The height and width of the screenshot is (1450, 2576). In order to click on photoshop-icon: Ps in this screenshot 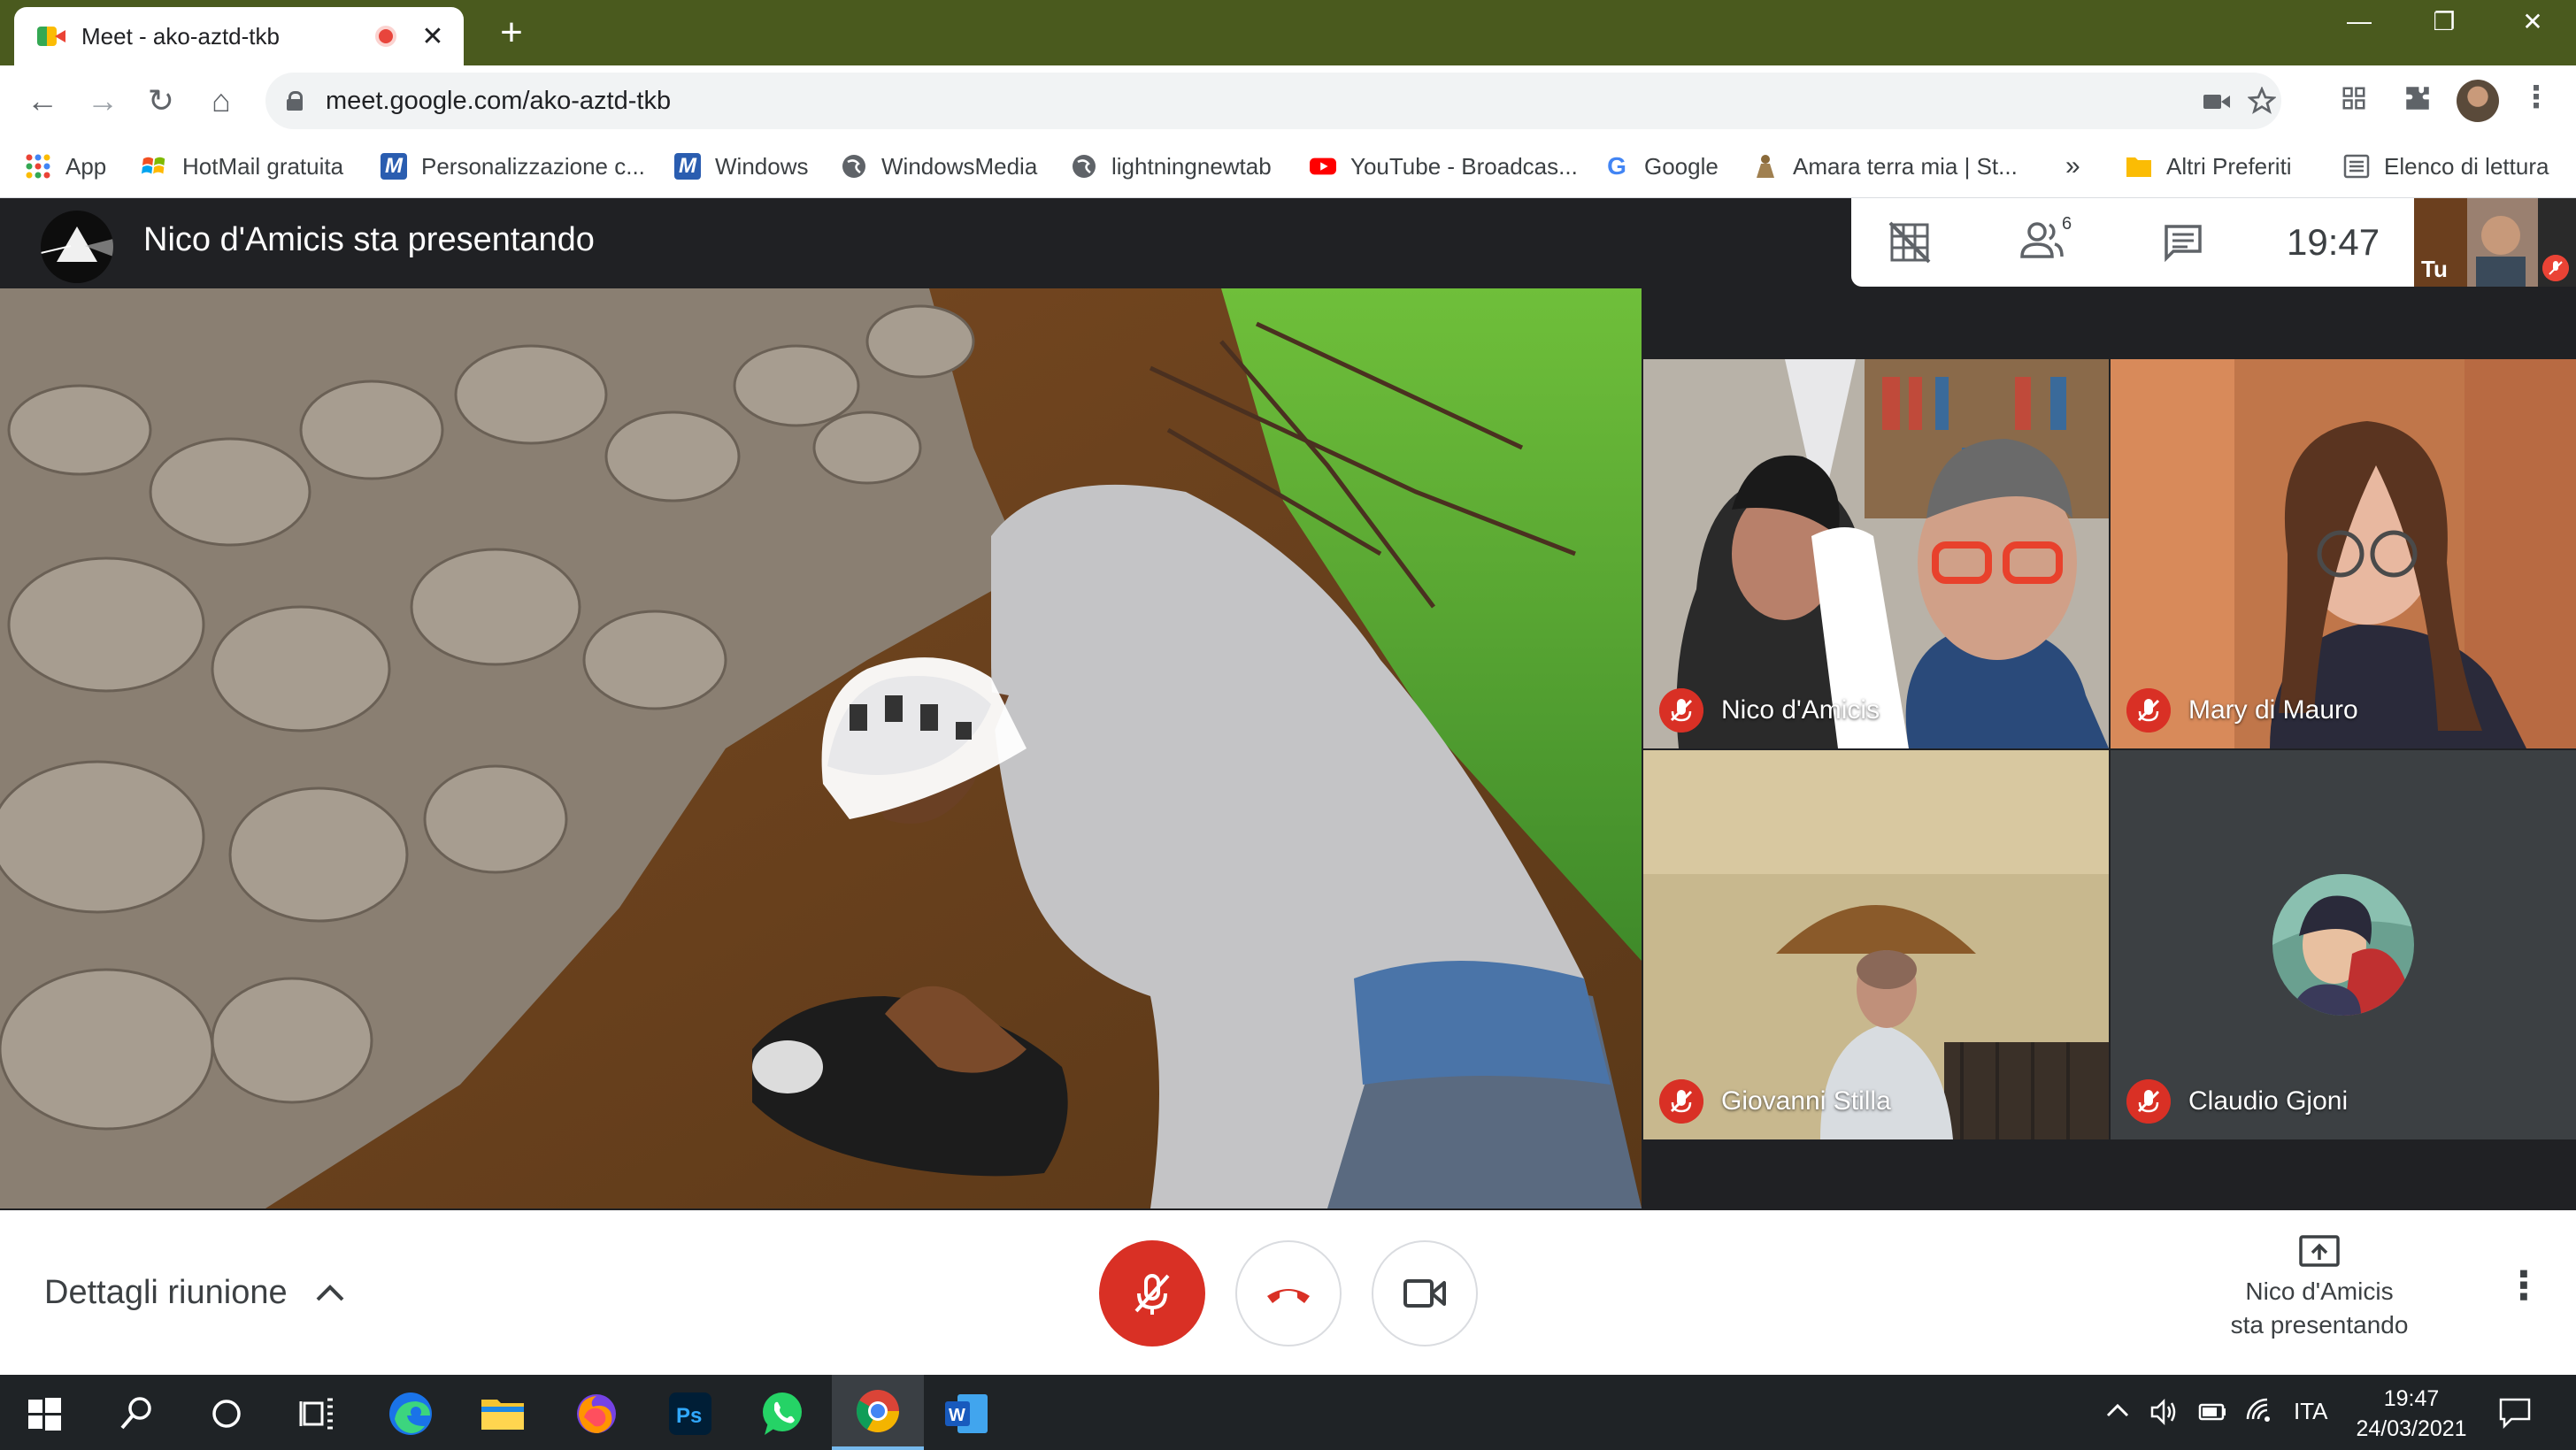, I will do `click(690, 1413)`.